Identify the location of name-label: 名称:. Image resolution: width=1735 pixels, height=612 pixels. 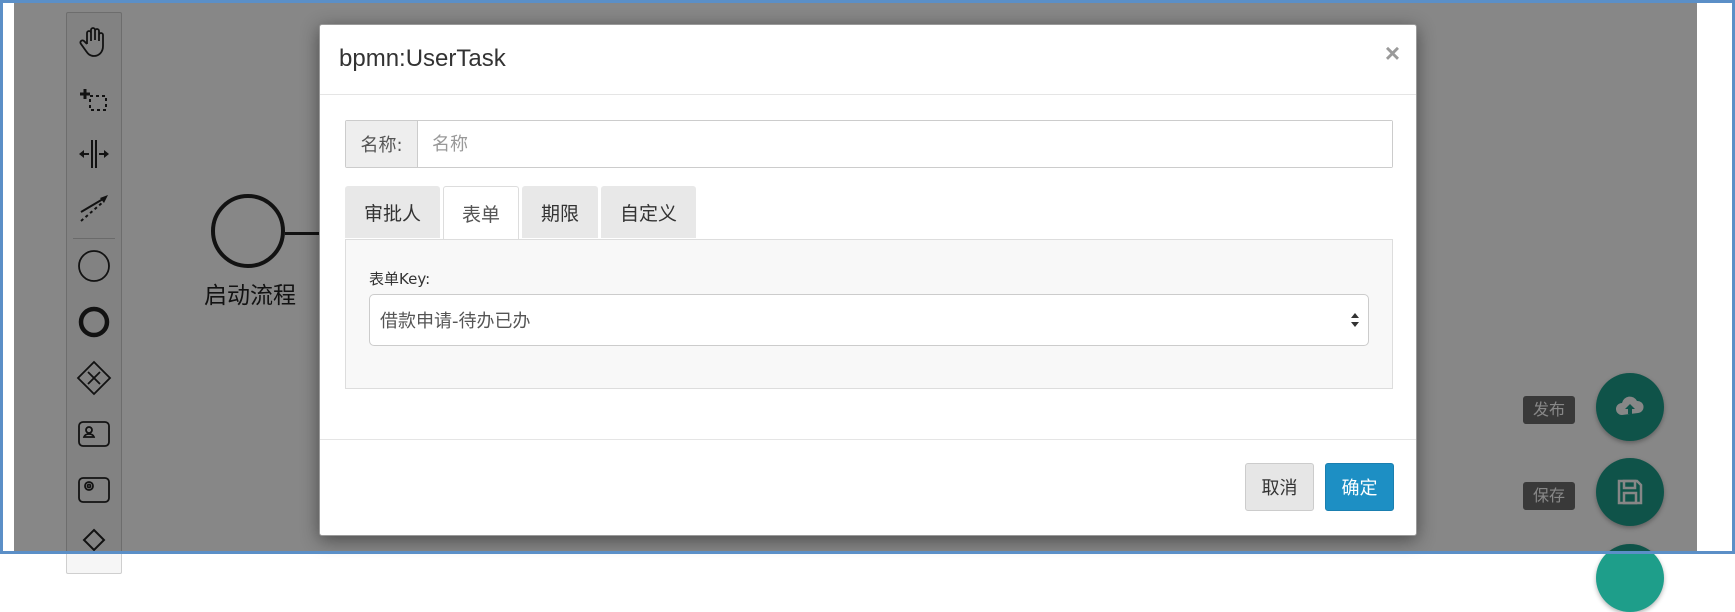
(382, 144).